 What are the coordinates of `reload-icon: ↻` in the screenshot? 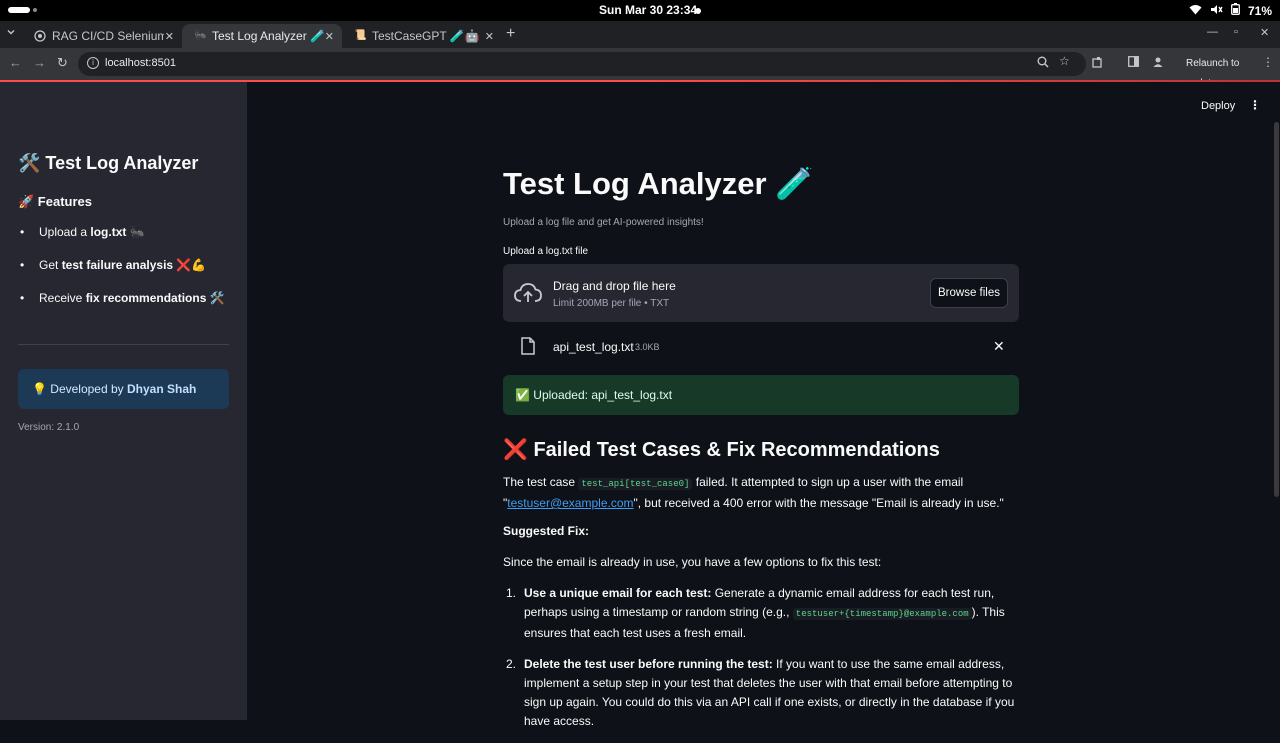 It's located at (62, 63).